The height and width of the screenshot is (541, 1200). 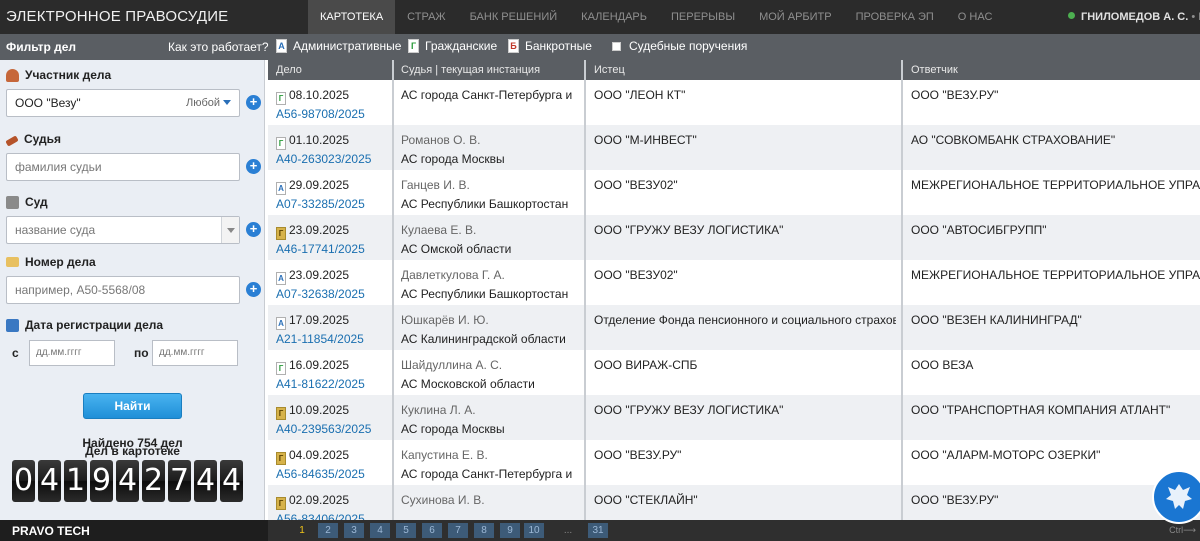 What do you see at coordinates (609, 70) in the screenshot?
I see `header-plaintiff: Истец` at bounding box center [609, 70].